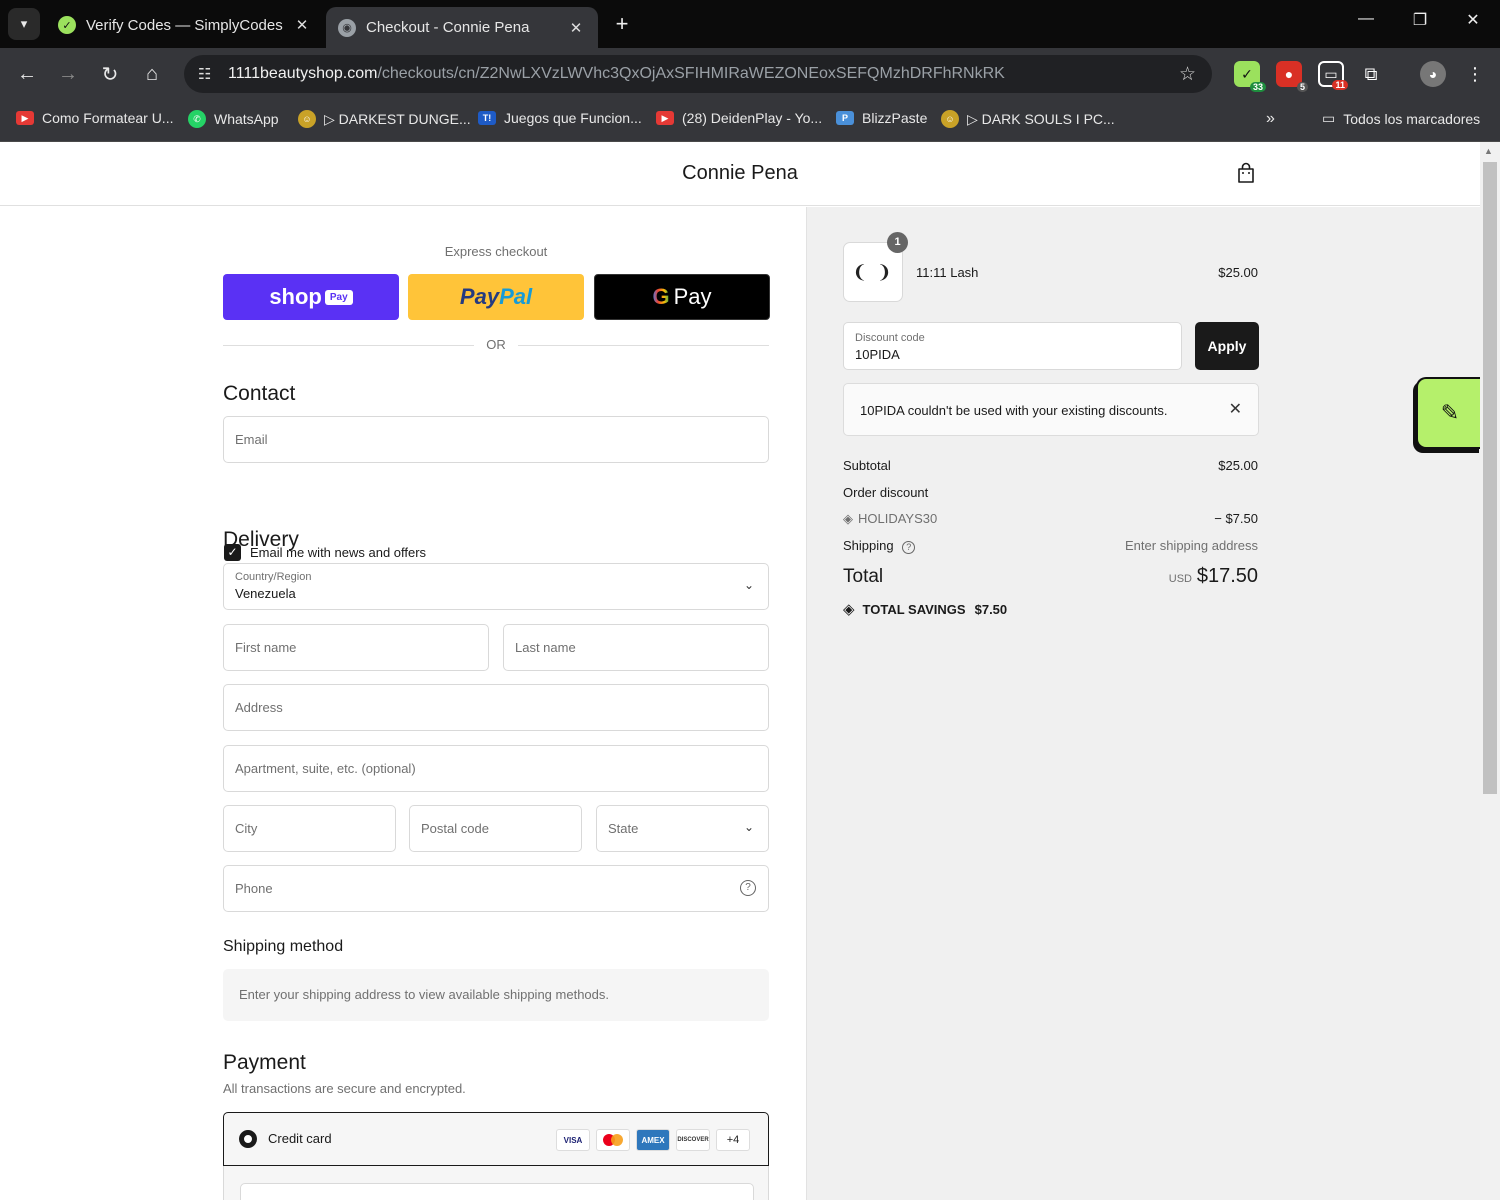  What do you see at coordinates (248, 1139) in the screenshot?
I see `credit-card-radio` at bounding box center [248, 1139].